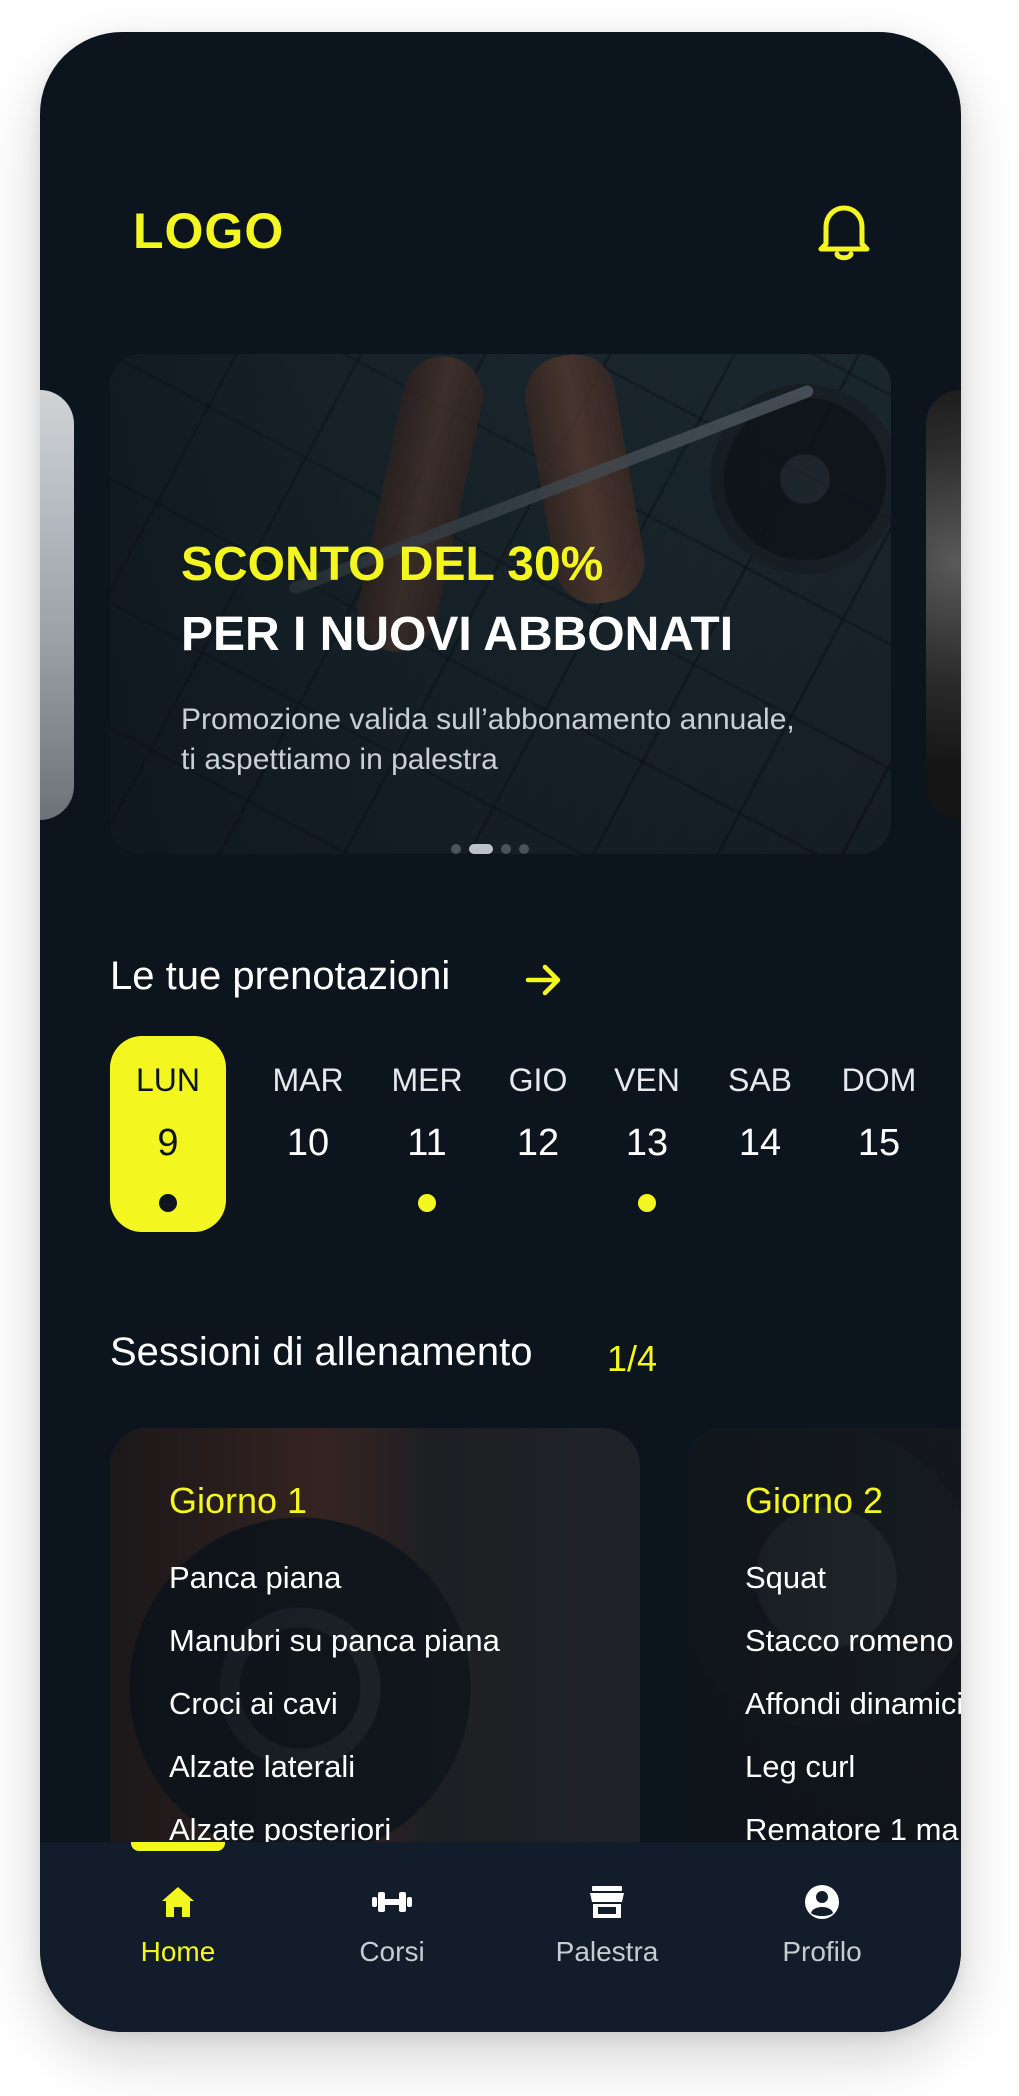 The height and width of the screenshot is (2096, 1019). Describe the element at coordinates (392, 1932) in the screenshot. I see `nav-corsi: Corsi` at that location.